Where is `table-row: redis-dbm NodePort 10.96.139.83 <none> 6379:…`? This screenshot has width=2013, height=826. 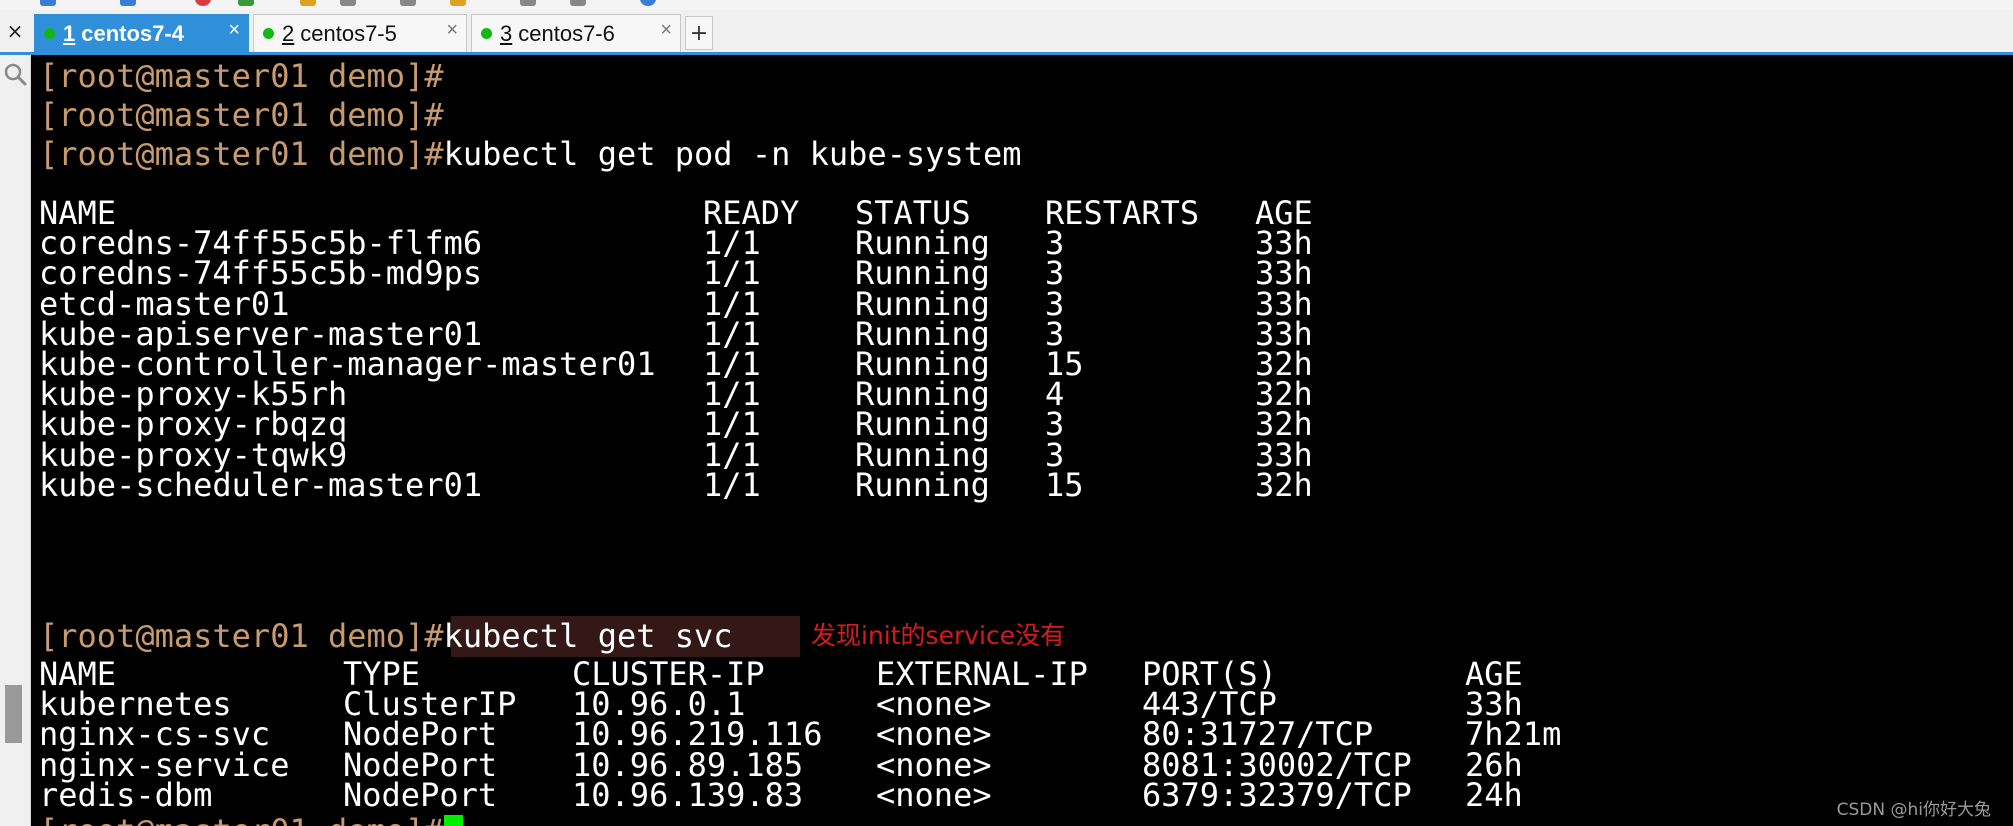
table-row: redis-dbm NodePort 10.96.139.83 <none> 6379:… is located at coordinates (1019, 795).